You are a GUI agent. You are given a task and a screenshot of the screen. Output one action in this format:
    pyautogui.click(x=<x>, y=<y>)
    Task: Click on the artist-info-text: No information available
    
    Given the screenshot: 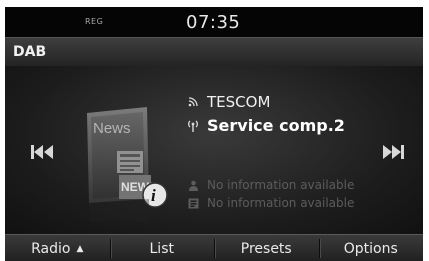 What is the action you would take?
    pyautogui.click(x=281, y=185)
    